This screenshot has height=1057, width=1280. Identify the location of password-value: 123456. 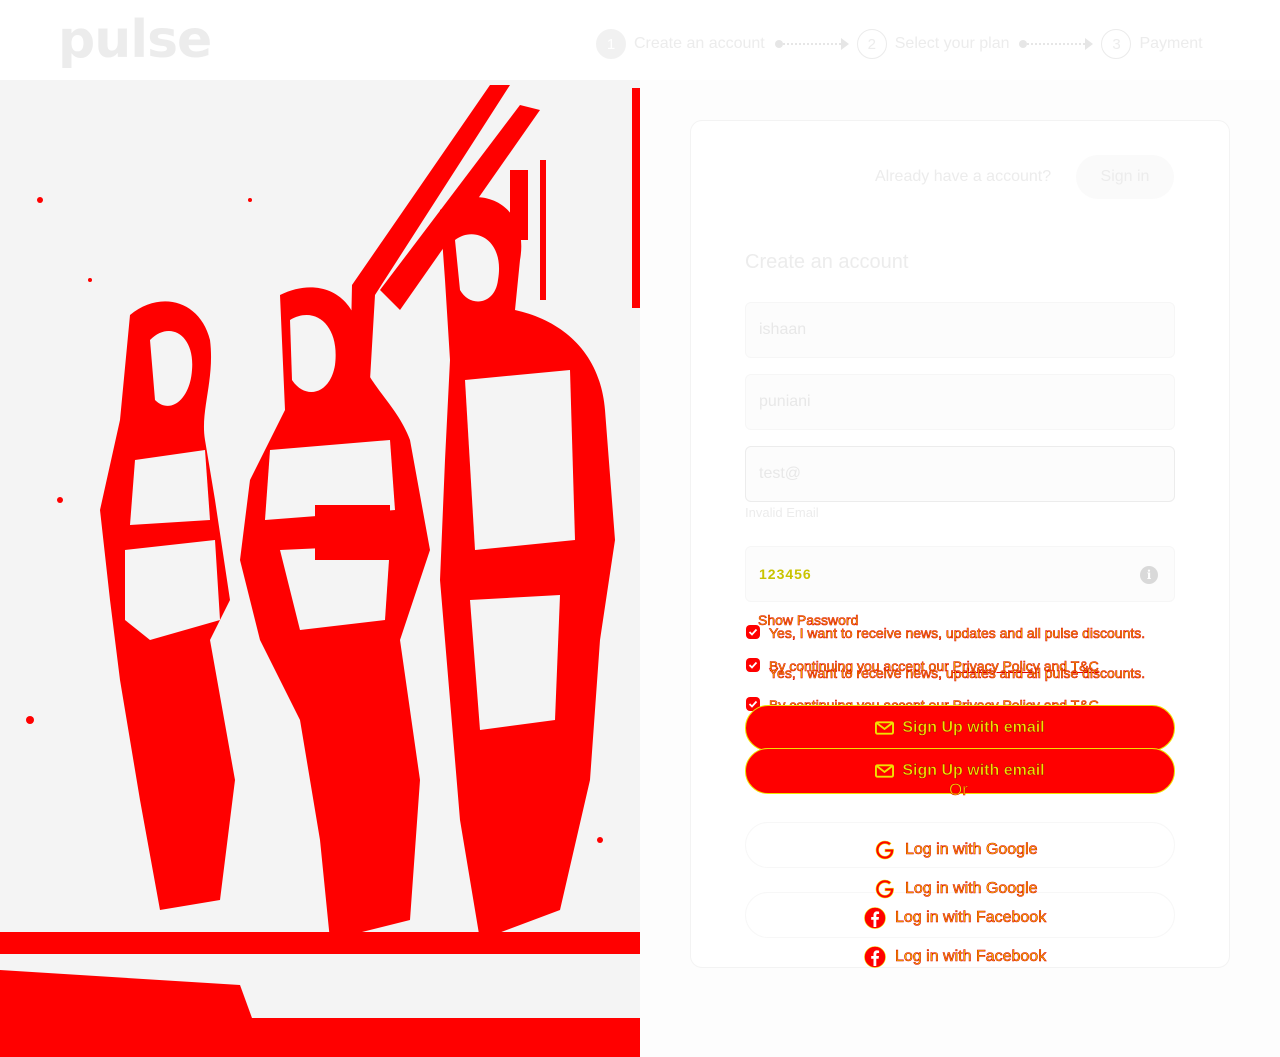
(785, 574).